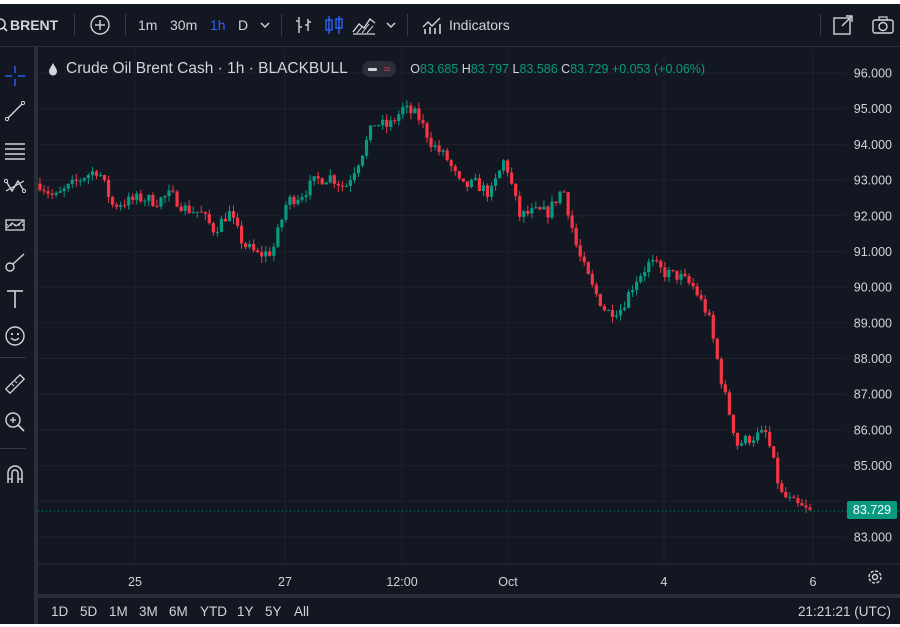  What do you see at coordinates (15, 474) in the screenshot?
I see `magnet-tool` at bounding box center [15, 474].